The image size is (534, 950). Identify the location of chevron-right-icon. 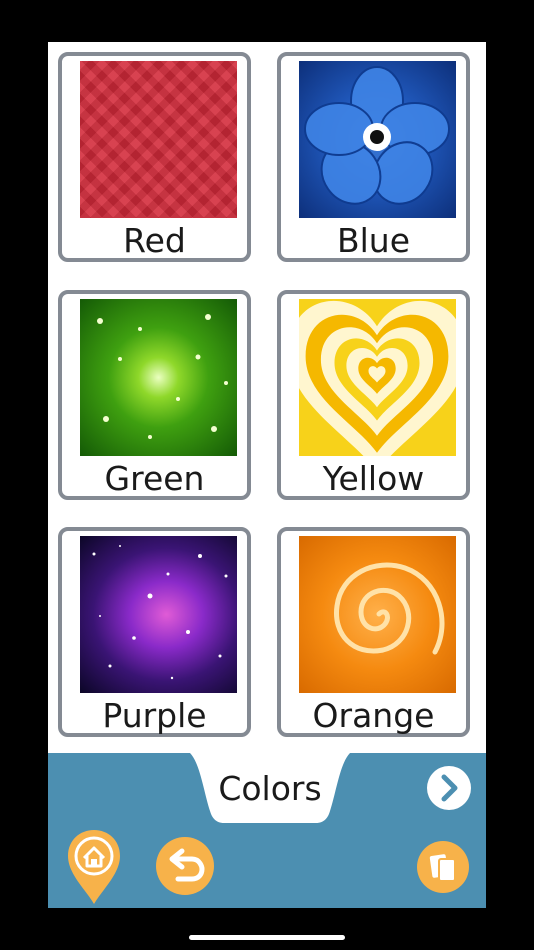
(449, 788).